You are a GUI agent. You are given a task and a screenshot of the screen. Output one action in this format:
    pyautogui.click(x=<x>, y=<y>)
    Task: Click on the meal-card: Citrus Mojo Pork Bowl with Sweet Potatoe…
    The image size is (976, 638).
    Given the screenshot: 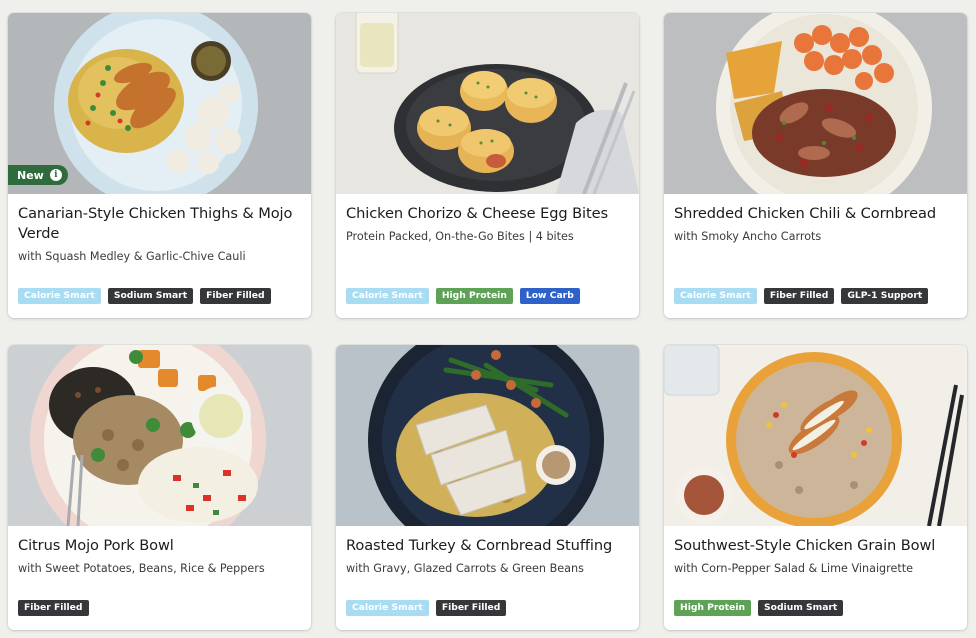 What is the action you would take?
    pyautogui.click(x=159, y=487)
    